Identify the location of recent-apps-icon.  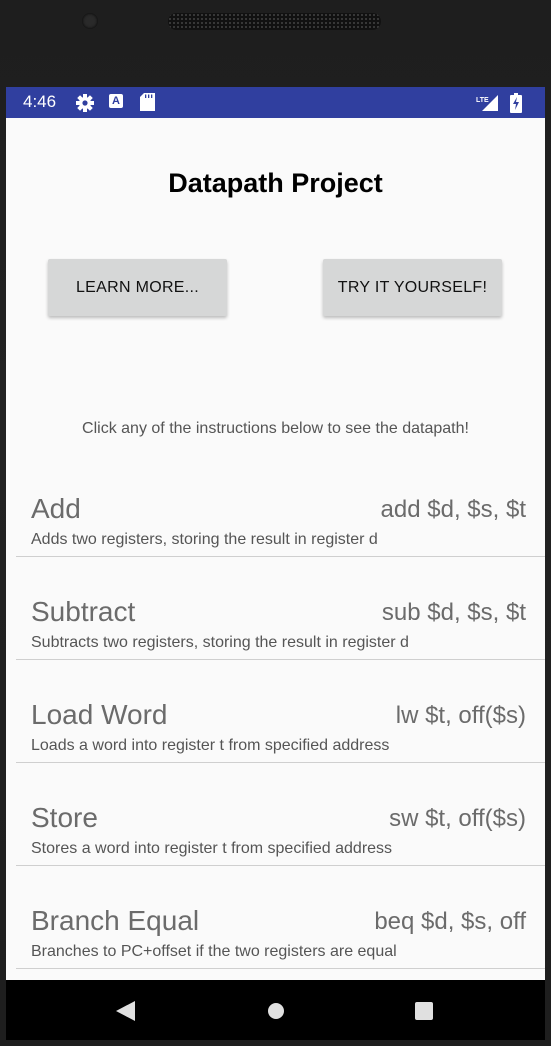
(424, 1013).